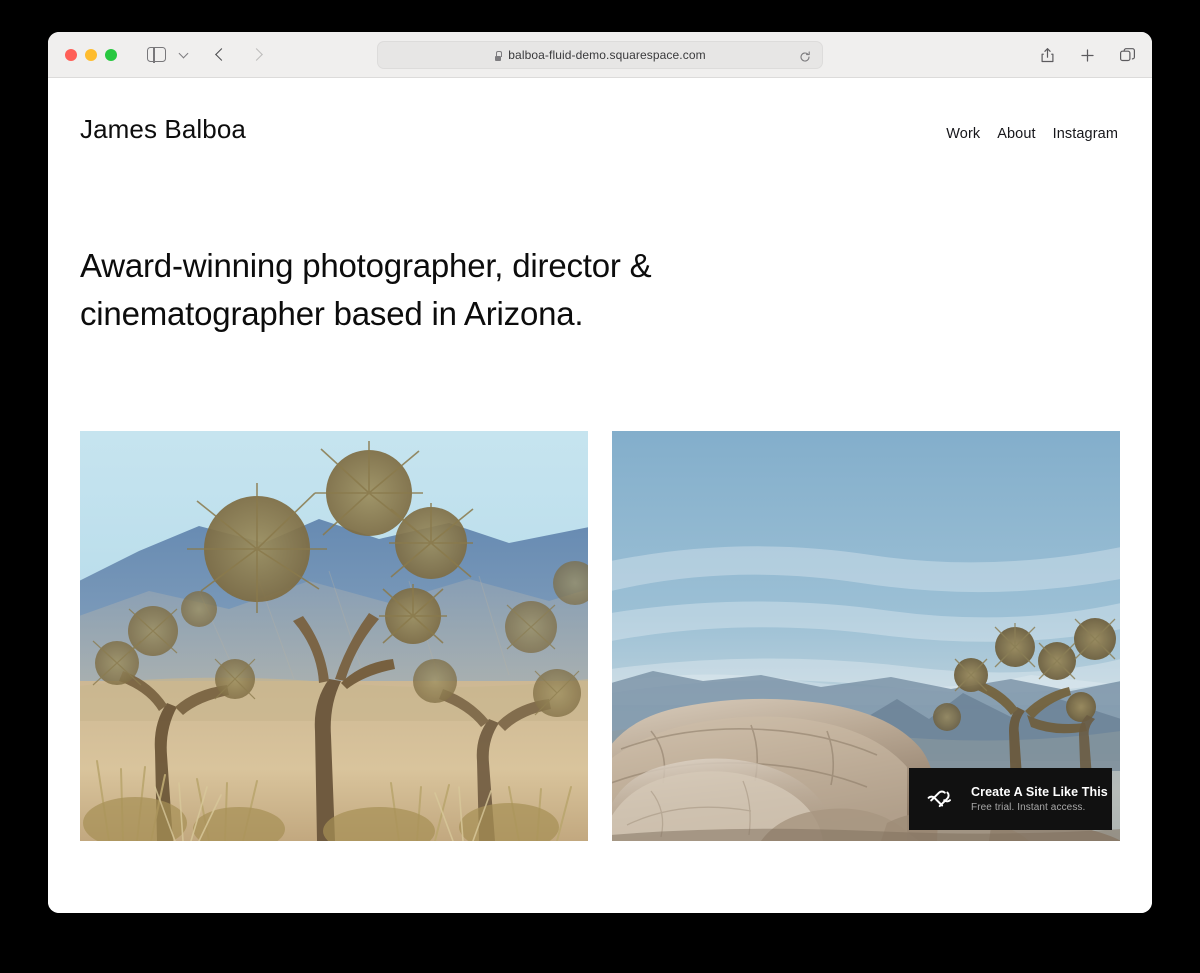 The width and height of the screenshot is (1200, 973). Describe the element at coordinates (1039, 792) in the screenshot. I see `badge-title: Create A Site Like This` at that location.